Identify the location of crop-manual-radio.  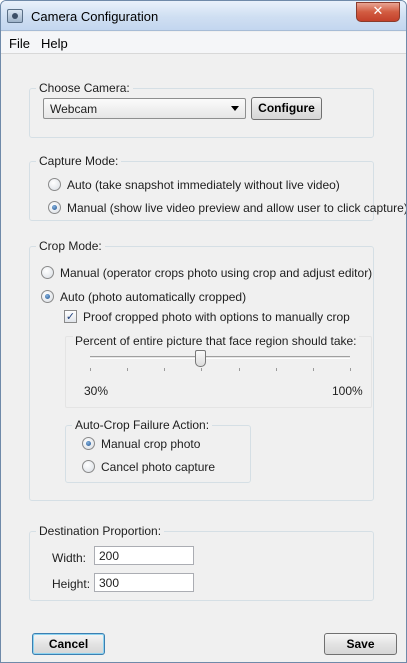
(47, 272).